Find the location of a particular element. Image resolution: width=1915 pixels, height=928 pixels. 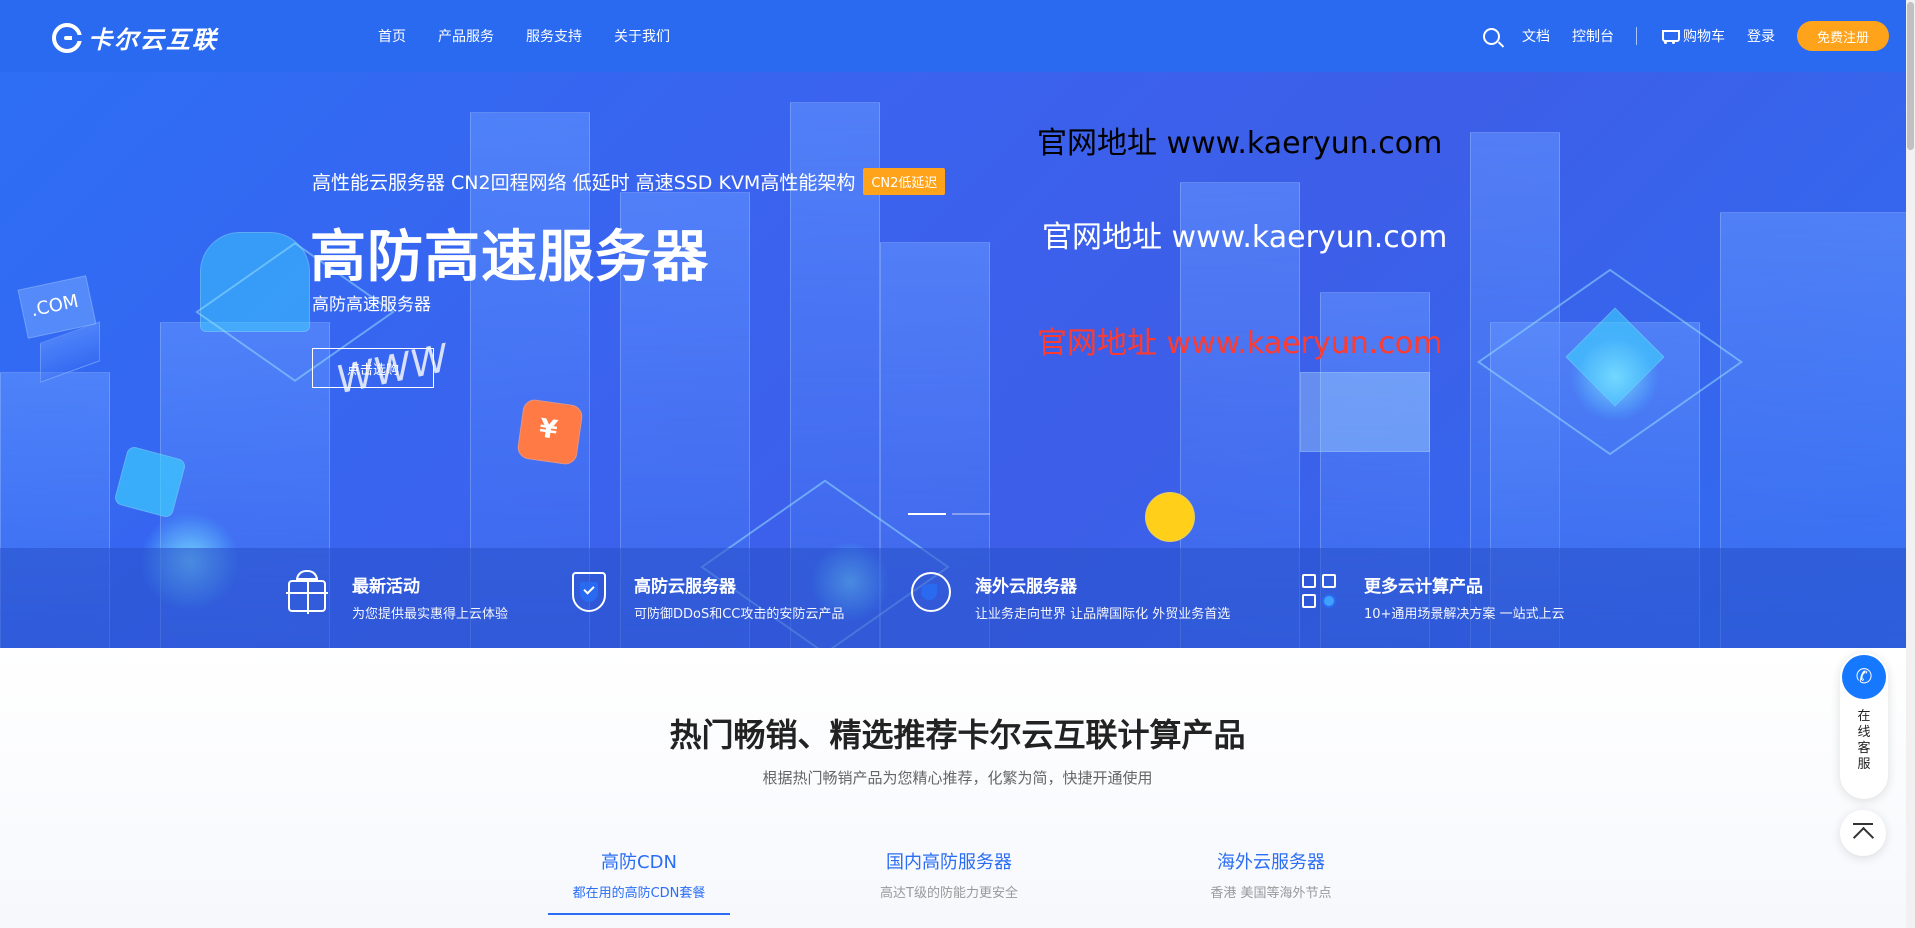

cart-label: 购物车 is located at coordinates (1703, 37).